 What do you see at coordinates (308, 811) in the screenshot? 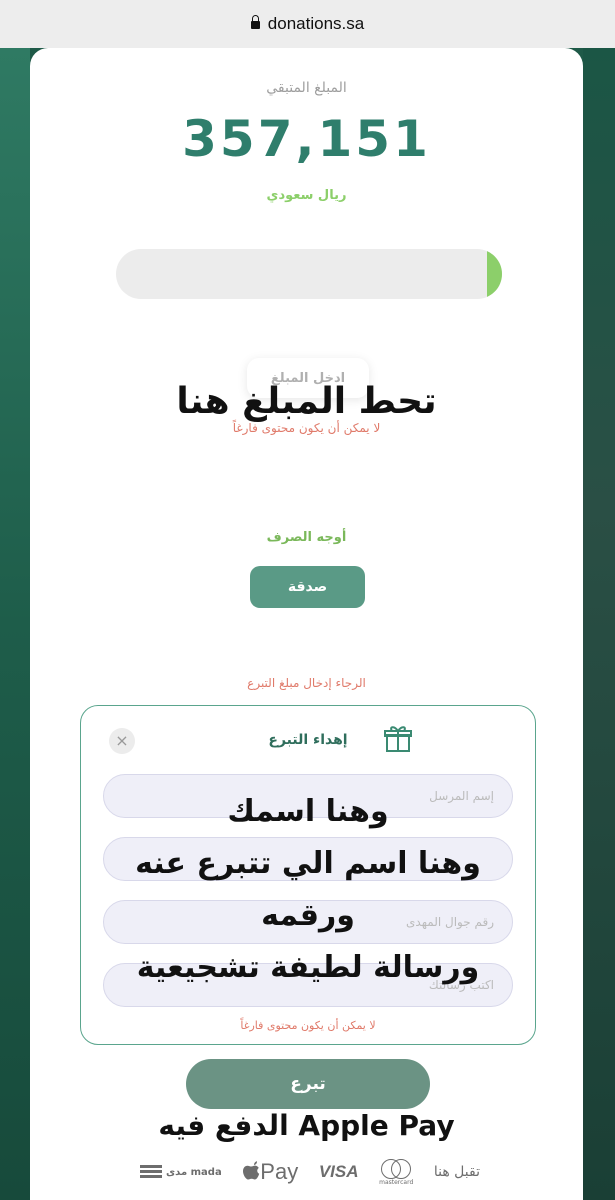
I see `annotation-line: وهنا اسمك` at bounding box center [308, 811].